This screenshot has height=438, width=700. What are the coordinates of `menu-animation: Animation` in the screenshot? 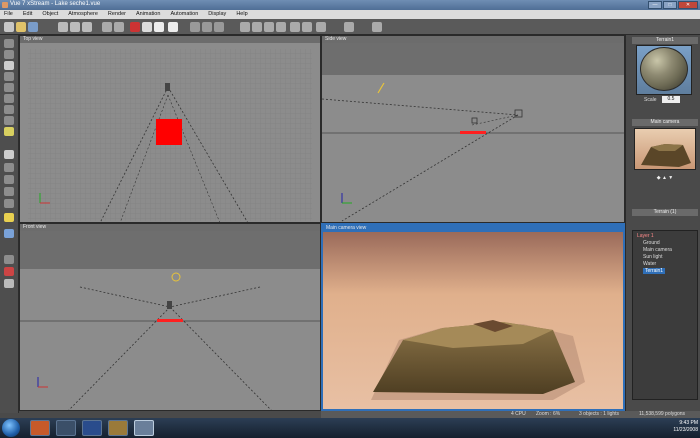 It's located at (148, 14).